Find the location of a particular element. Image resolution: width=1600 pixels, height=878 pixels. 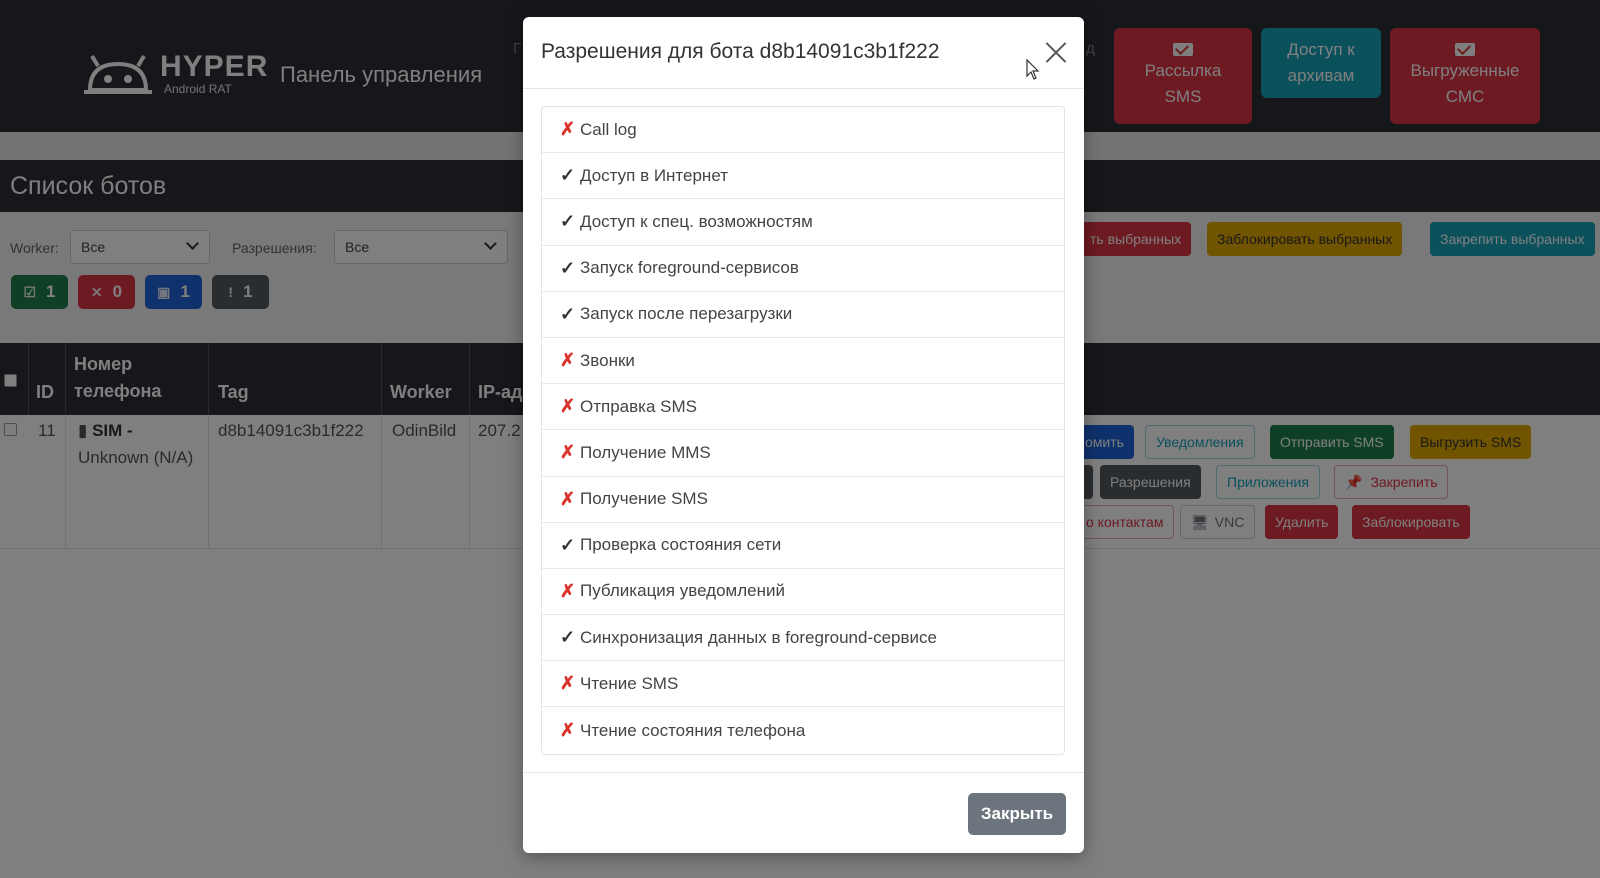

list-item: ✗ Звонки is located at coordinates (803, 361).